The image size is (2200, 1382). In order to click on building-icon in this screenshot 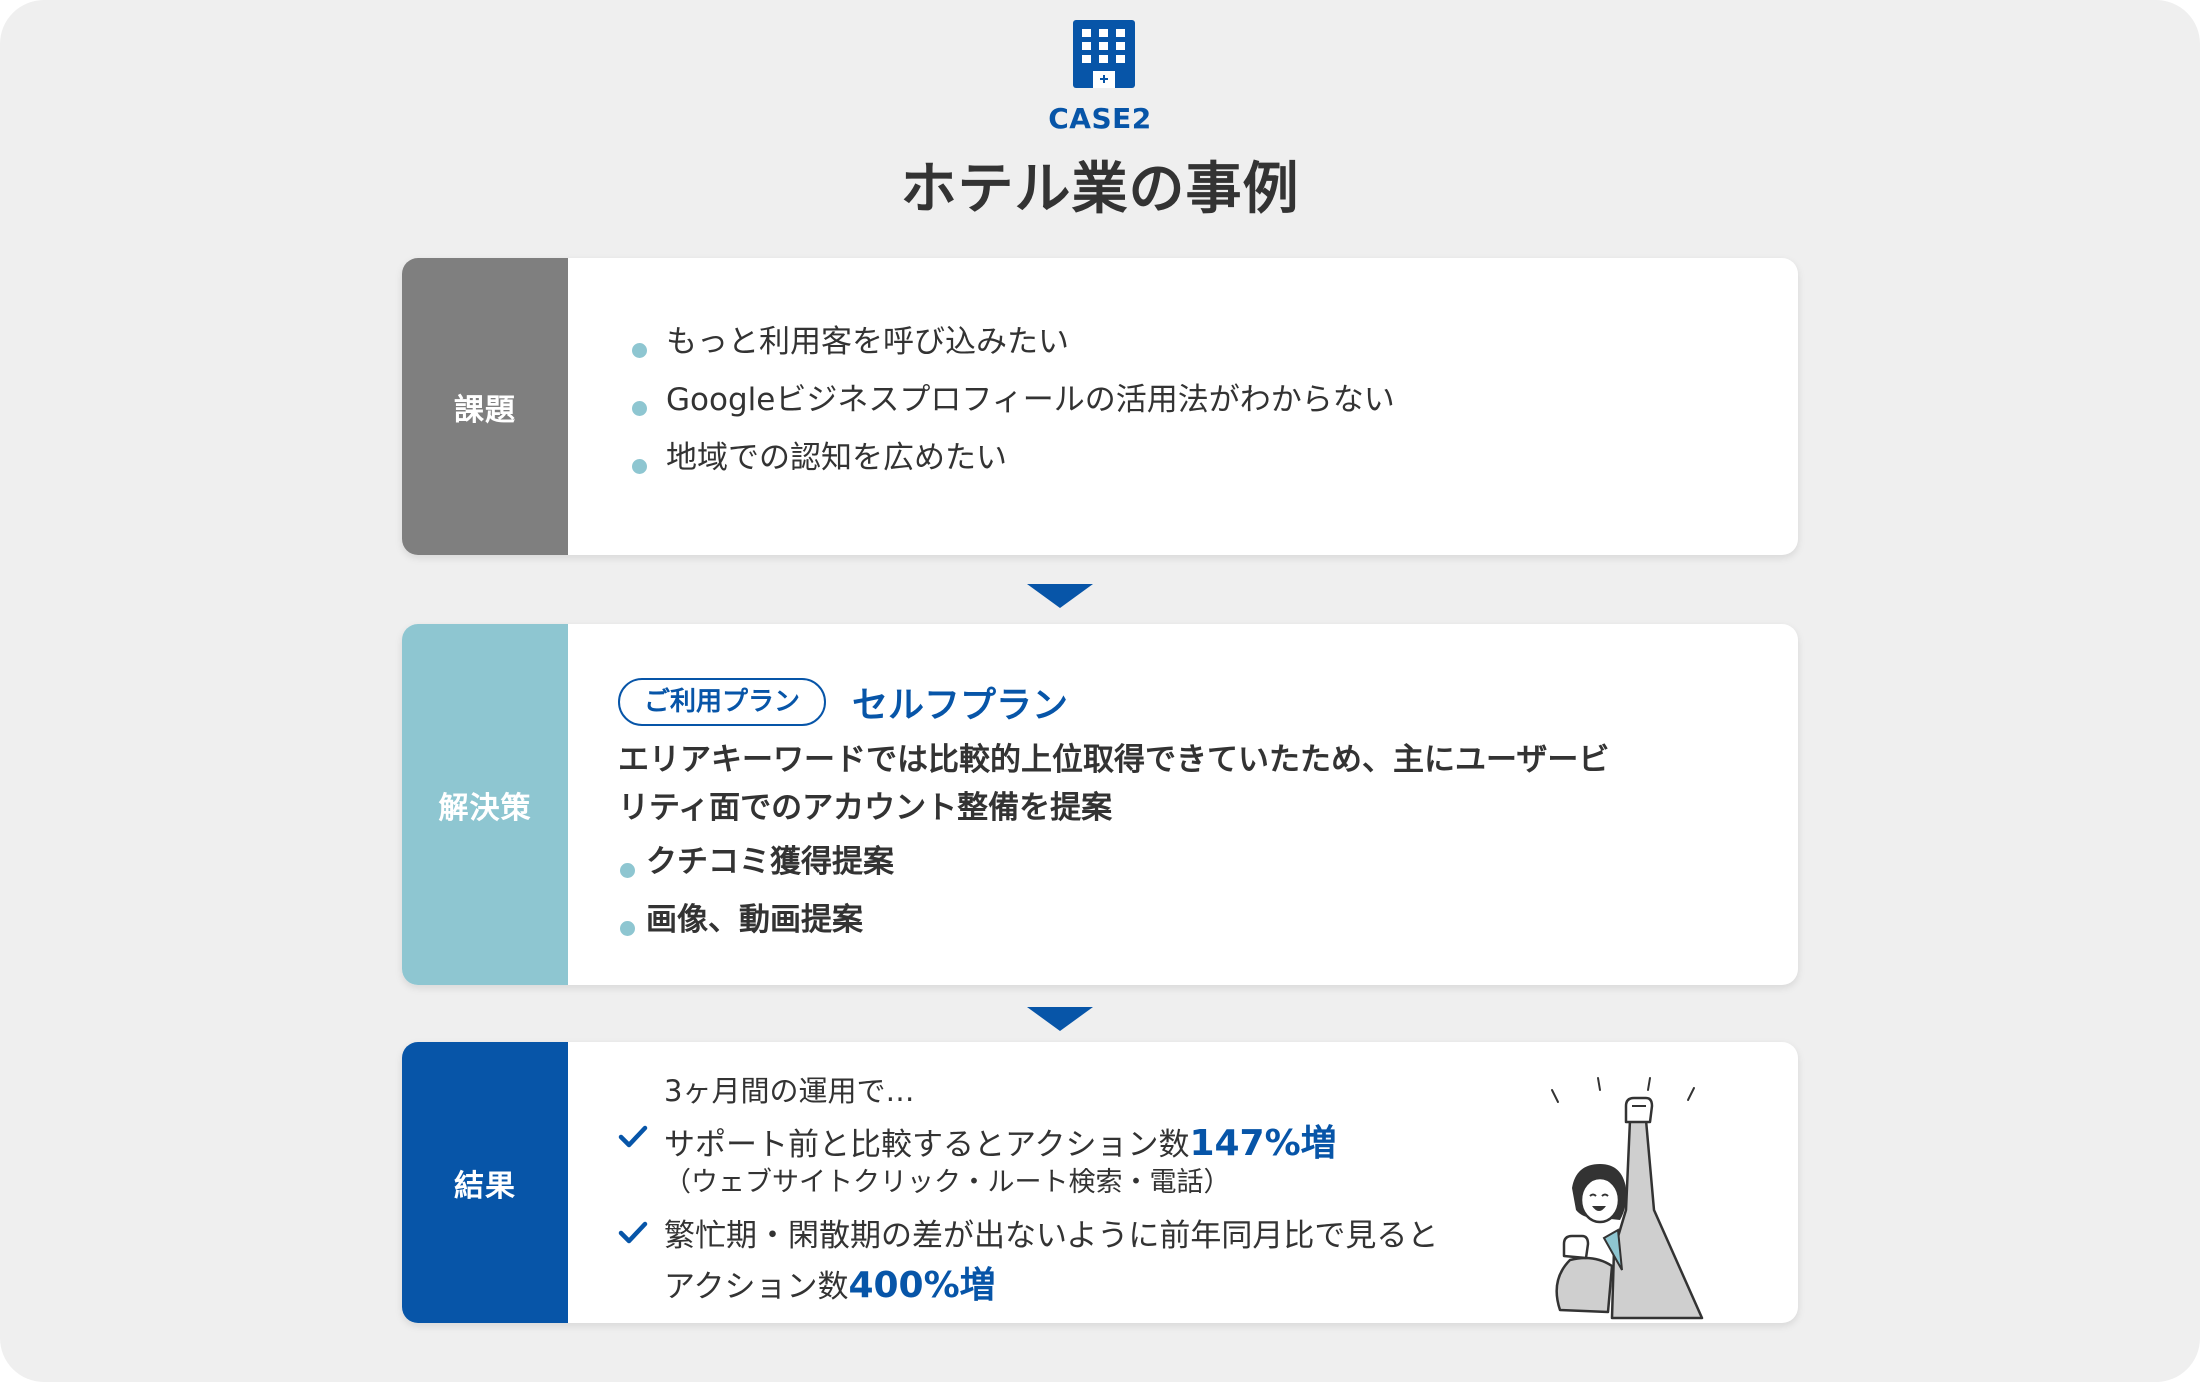, I will do `click(1104, 54)`.